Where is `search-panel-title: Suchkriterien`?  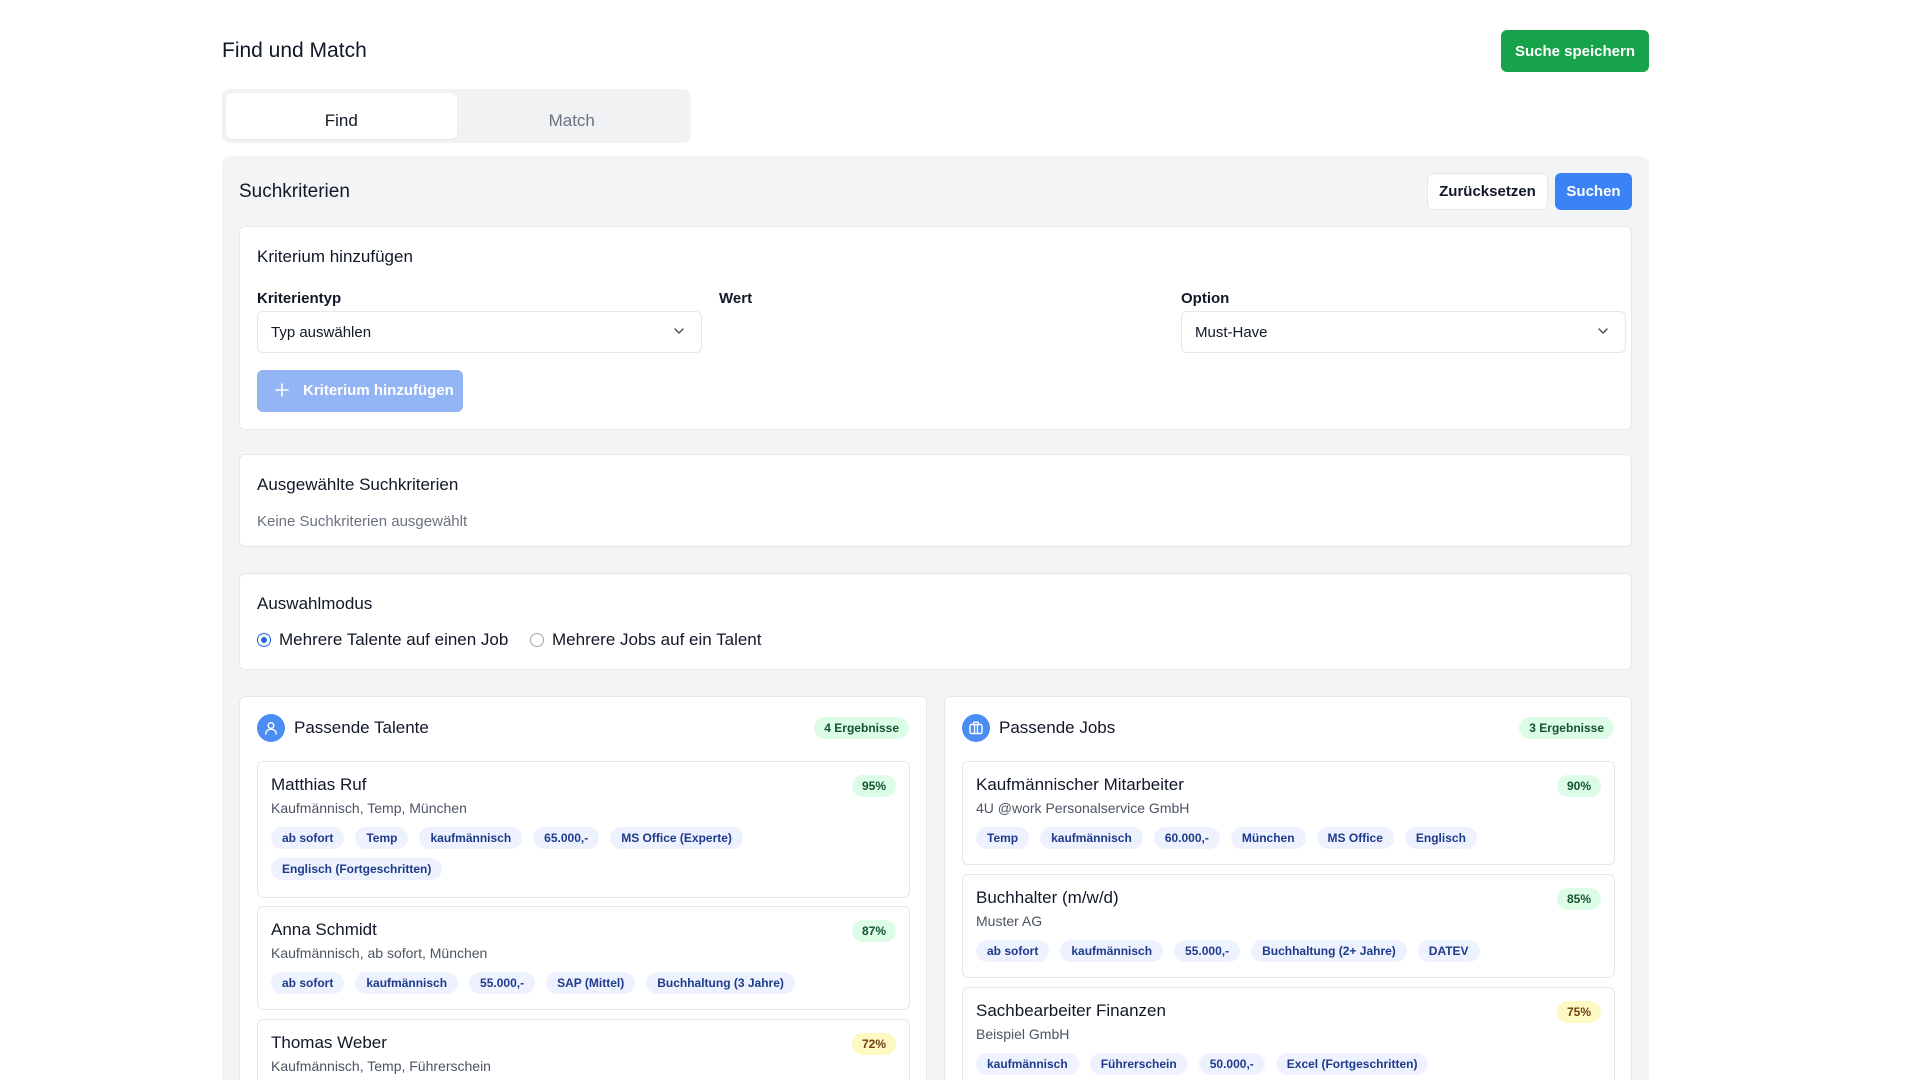 search-panel-title: Suchkriterien is located at coordinates (294, 191).